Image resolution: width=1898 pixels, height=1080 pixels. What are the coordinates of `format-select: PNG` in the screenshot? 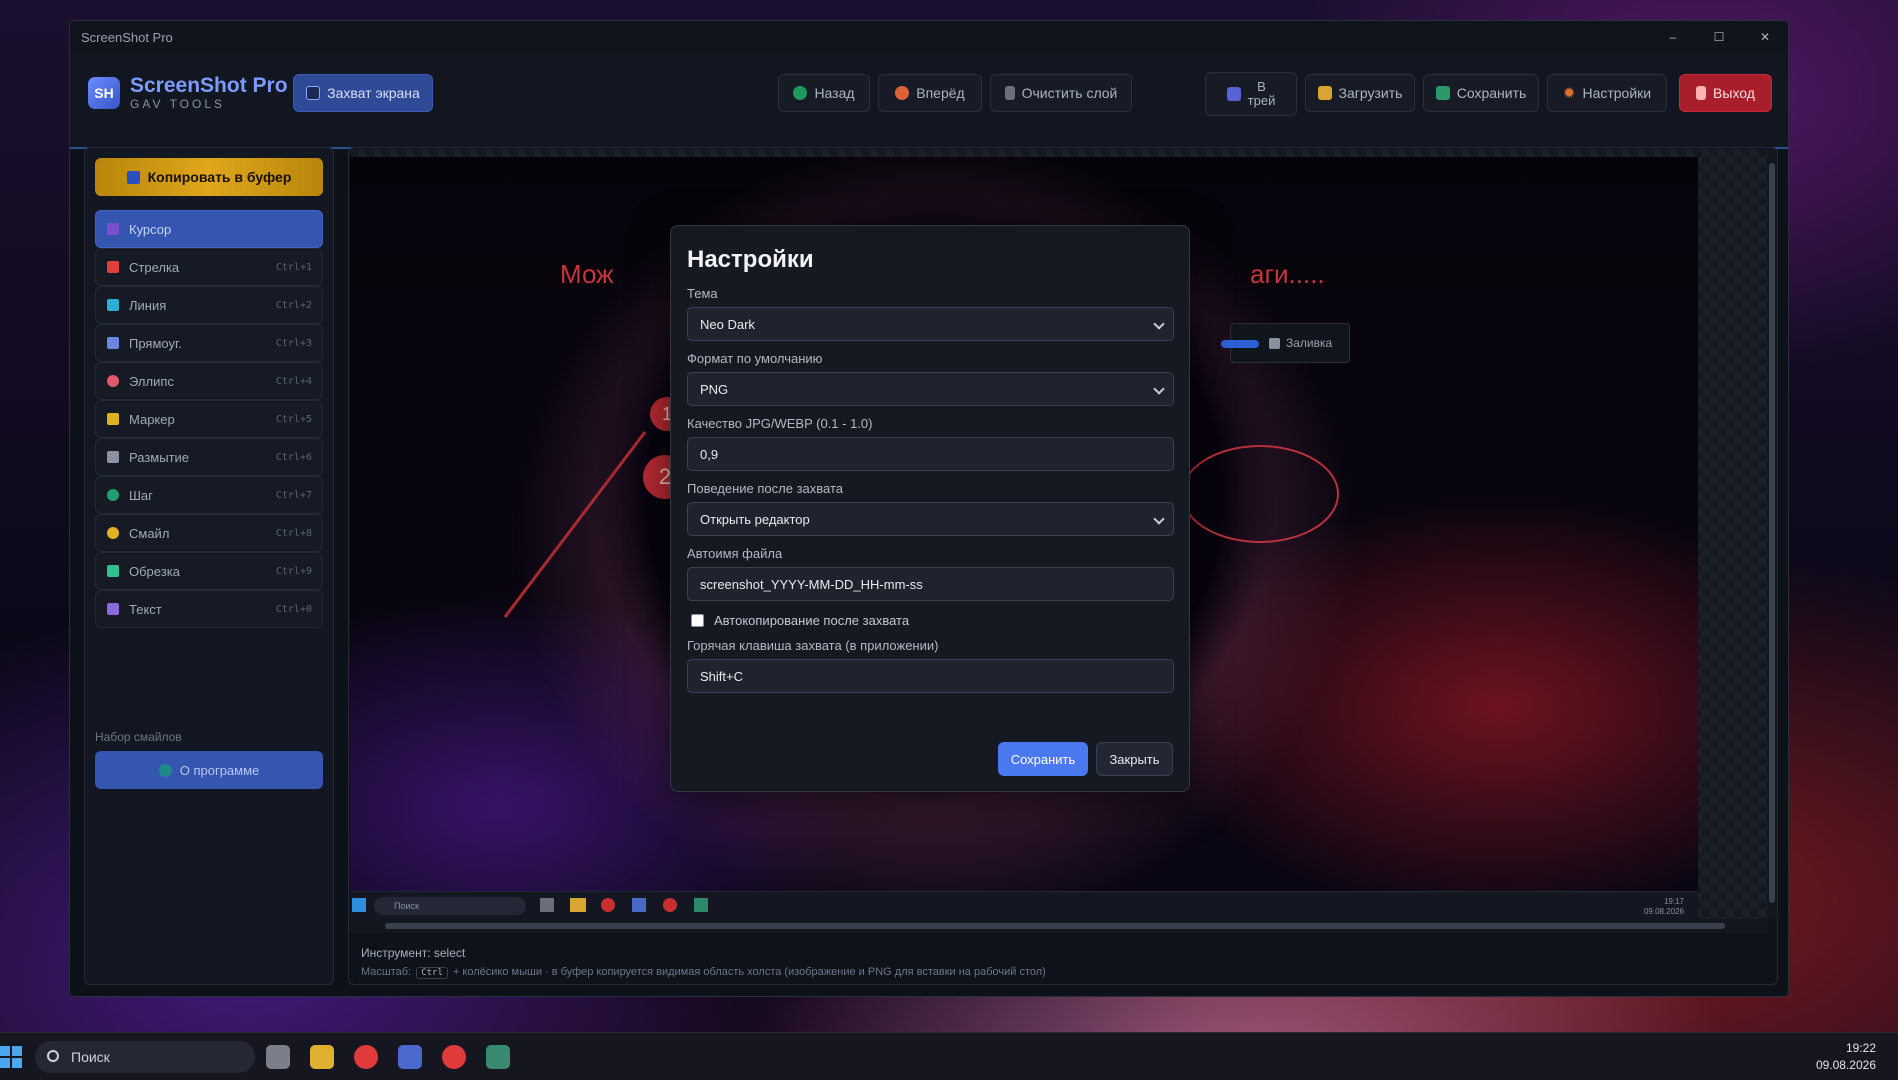 It's located at (930, 389).